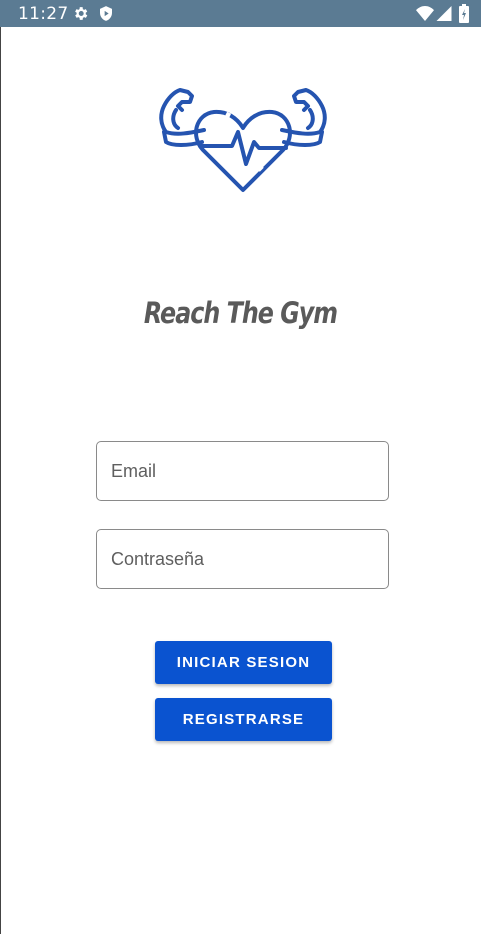 The width and height of the screenshot is (481, 934). Describe the element at coordinates (444, 13) in the screenshot. I see `cell-signal-icon` at that location.